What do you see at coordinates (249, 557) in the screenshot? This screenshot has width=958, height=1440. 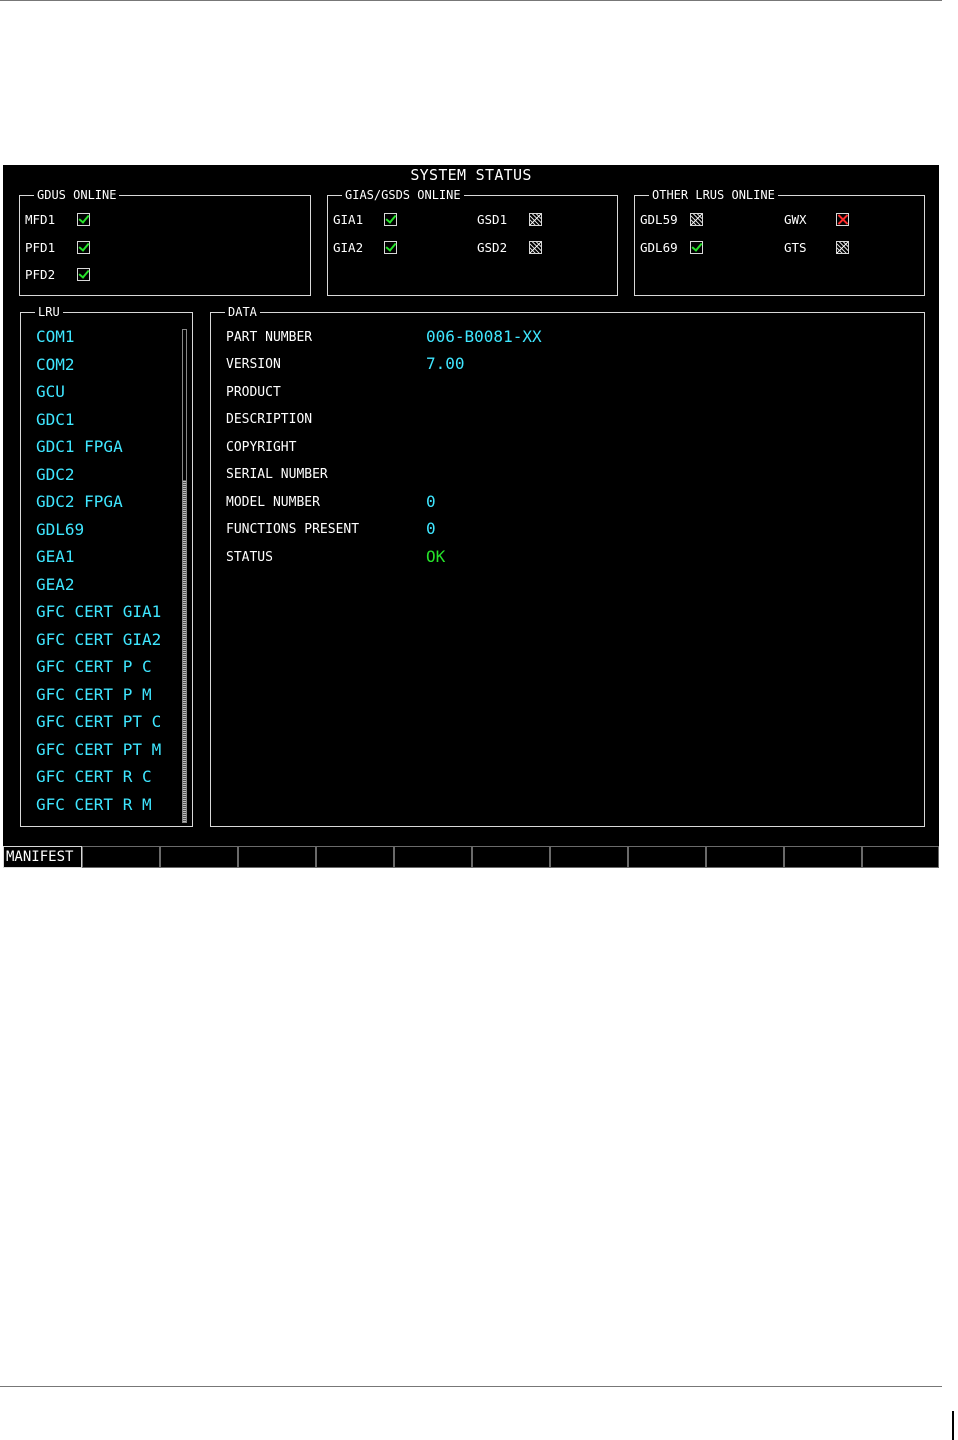 I see `data-label-status: STATUS` at bounding box center [249, 557].